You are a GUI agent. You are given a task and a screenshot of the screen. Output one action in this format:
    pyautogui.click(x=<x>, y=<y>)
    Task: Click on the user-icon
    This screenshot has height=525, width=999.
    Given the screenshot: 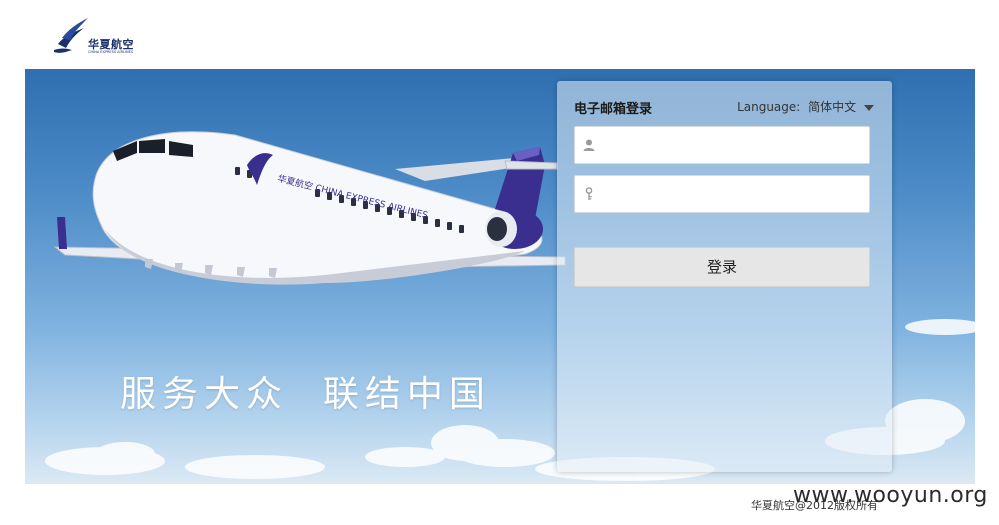 What is the action you would take?
    pyautogui.click(x=589, y=145)
    